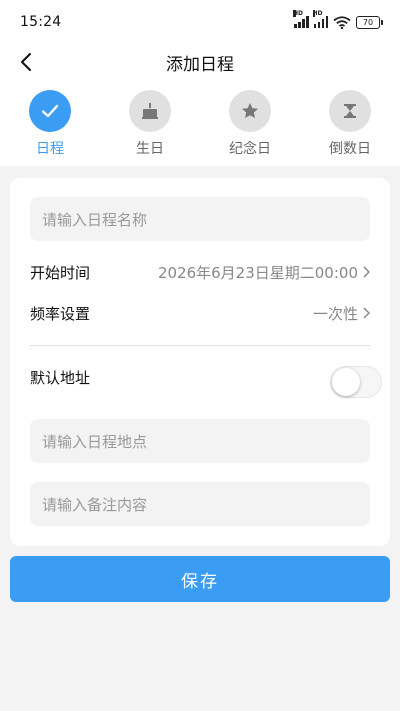  I want to click on frequency-label: 频率设置, so click(60, 313).